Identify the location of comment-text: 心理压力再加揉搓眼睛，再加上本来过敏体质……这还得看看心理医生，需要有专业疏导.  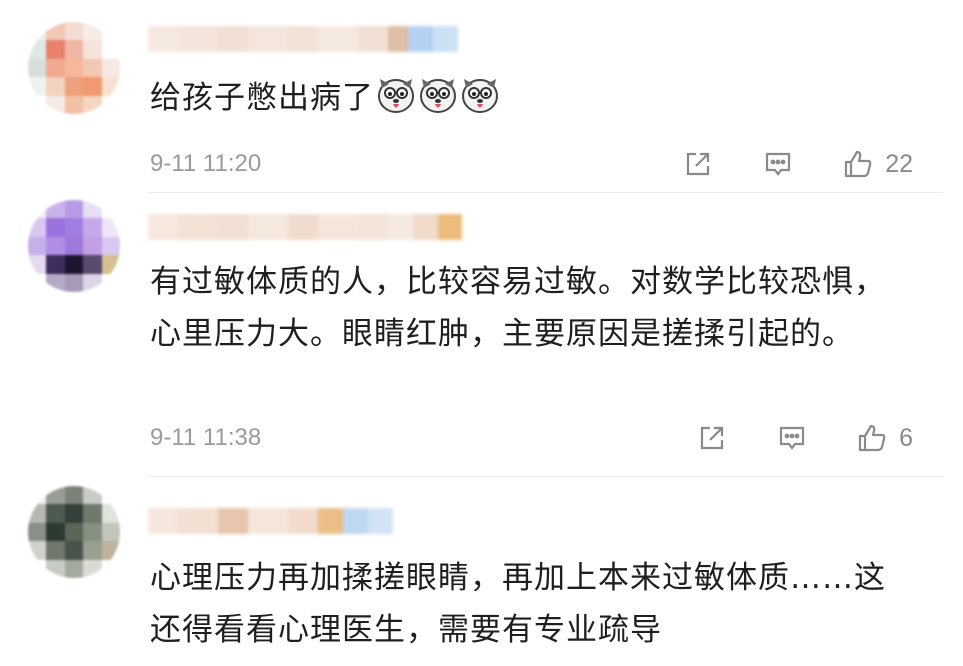
(530, 604).